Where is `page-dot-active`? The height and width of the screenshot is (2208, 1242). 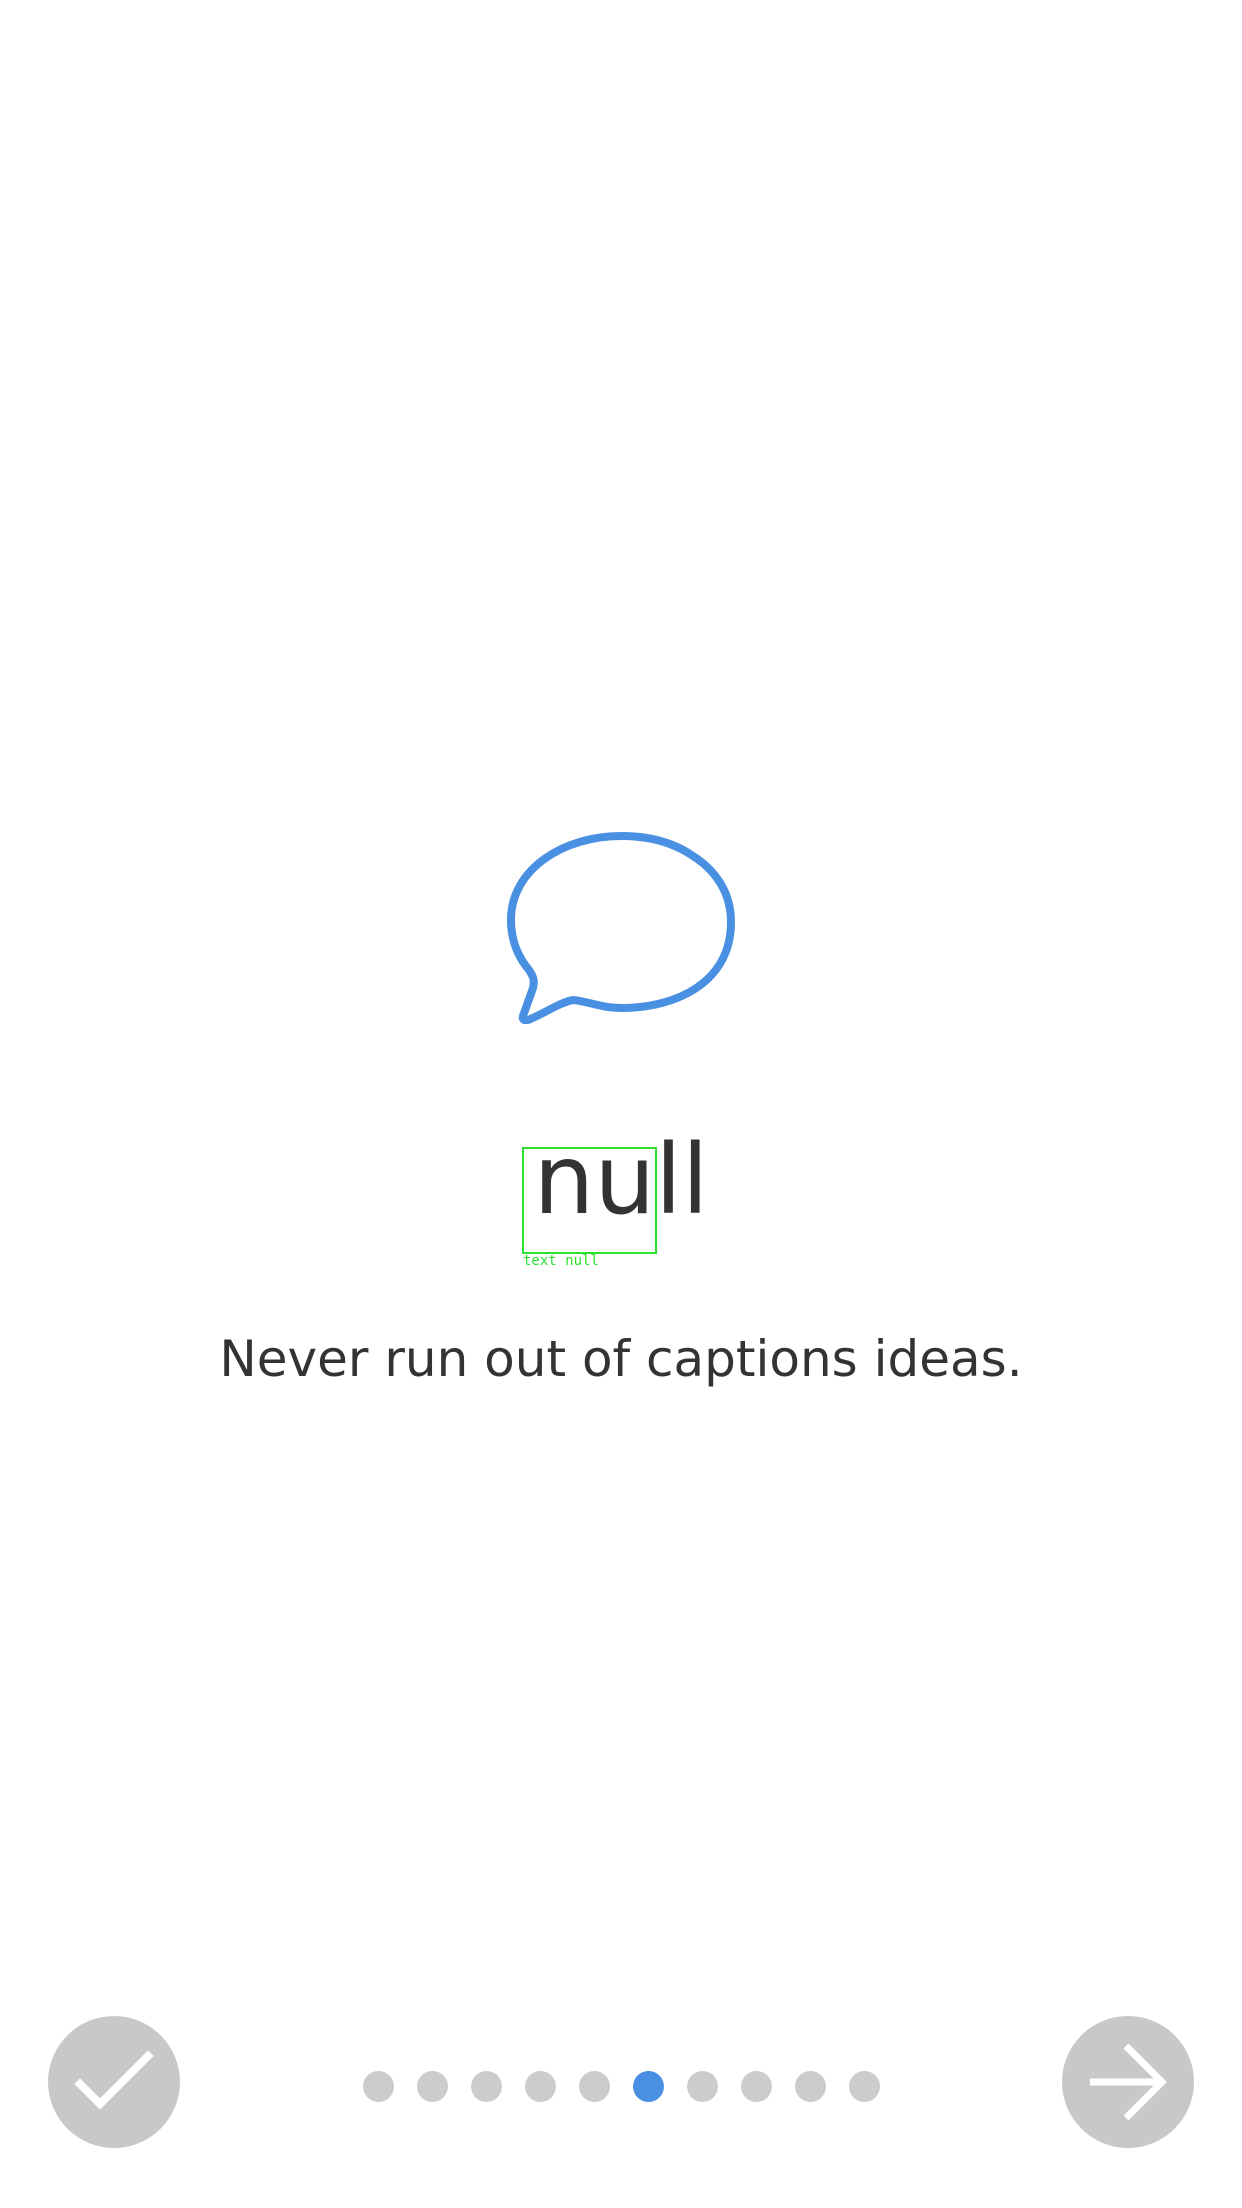 page-dot-active is located at coordinates (648, 2086).